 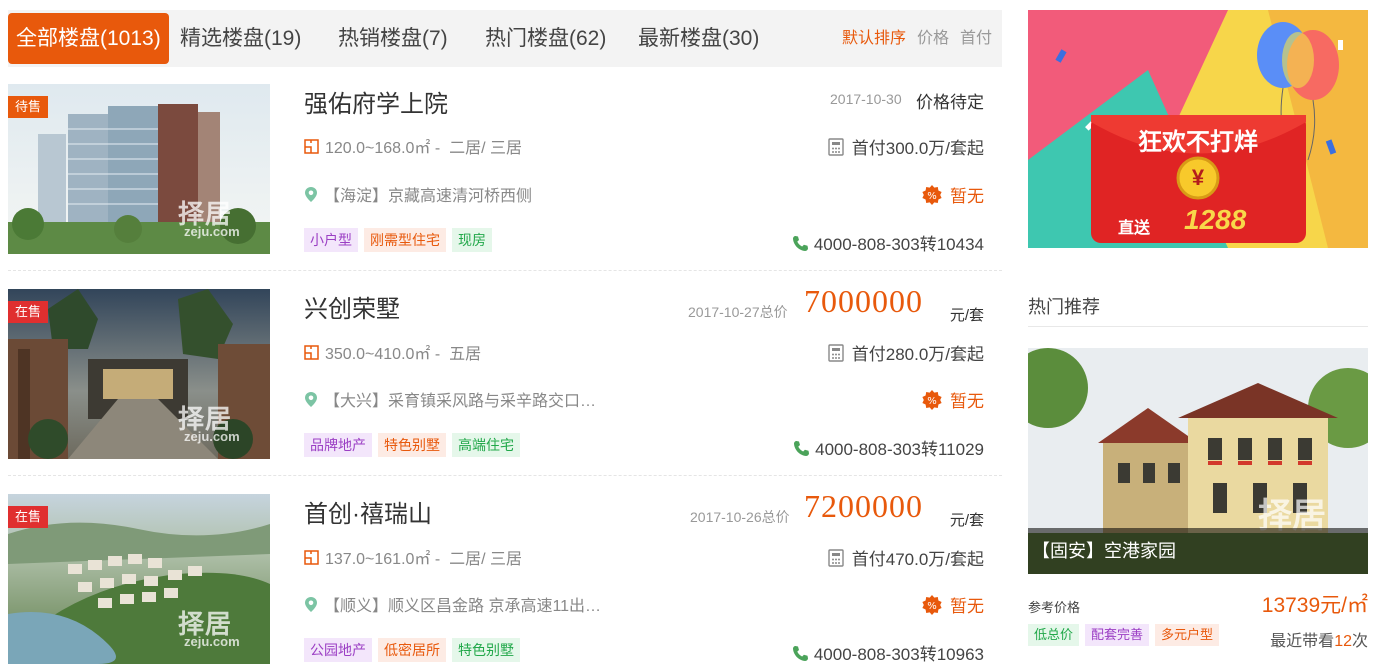 I want to click on banner-amount: 1288, so click(x=1215, y=219).